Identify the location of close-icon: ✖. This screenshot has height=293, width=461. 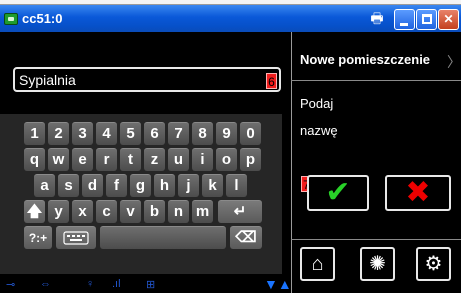
(418, 192).